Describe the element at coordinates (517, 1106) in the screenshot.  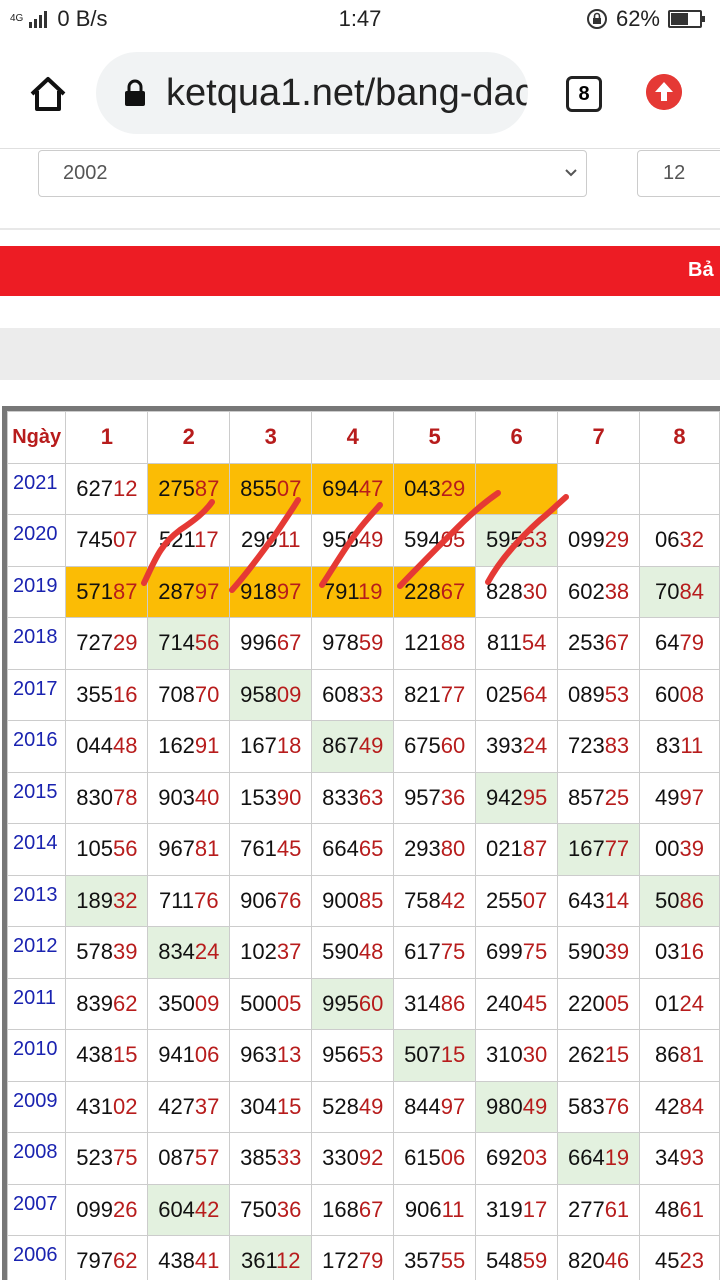
I see `result-cell: 98049` at that location.